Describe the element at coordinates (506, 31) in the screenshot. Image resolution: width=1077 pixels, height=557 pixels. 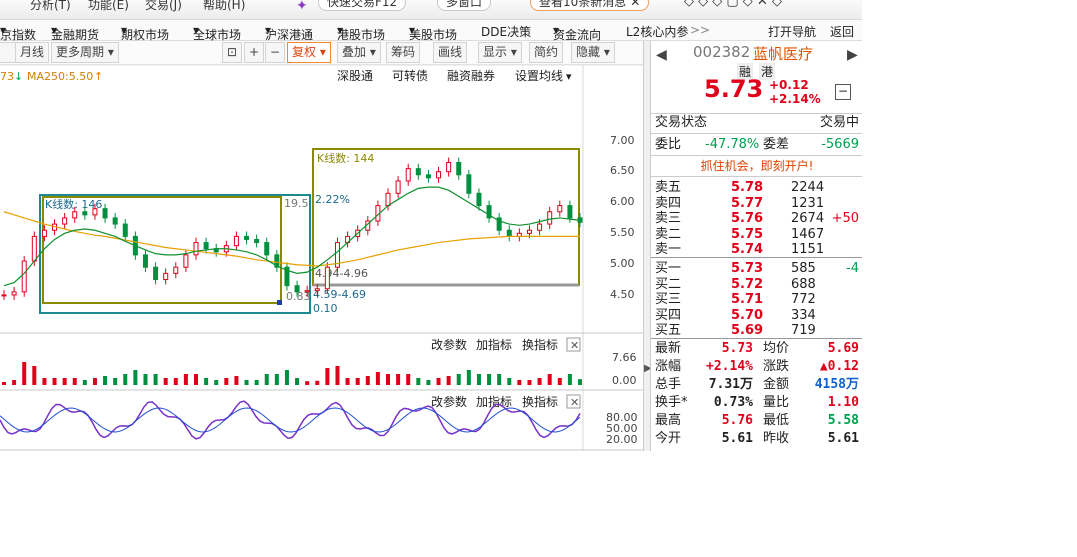
I see `menu-market-7: DDE决策` at that location.